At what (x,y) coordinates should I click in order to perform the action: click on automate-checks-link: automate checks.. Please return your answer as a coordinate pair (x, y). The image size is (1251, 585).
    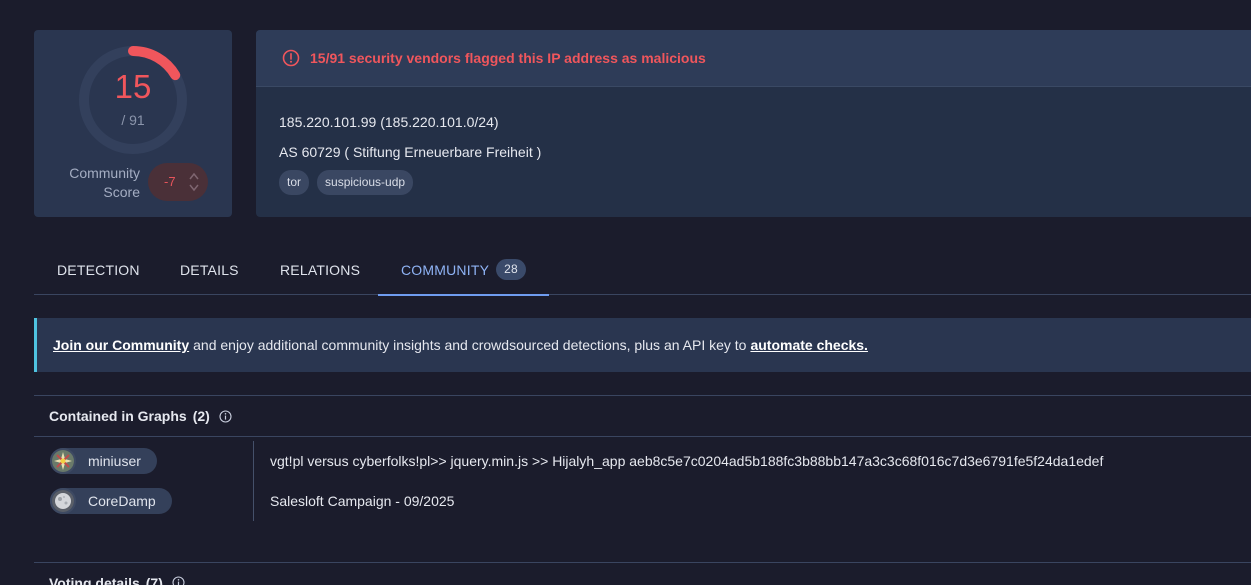
    Looking at the image, I should click on (809, 345).